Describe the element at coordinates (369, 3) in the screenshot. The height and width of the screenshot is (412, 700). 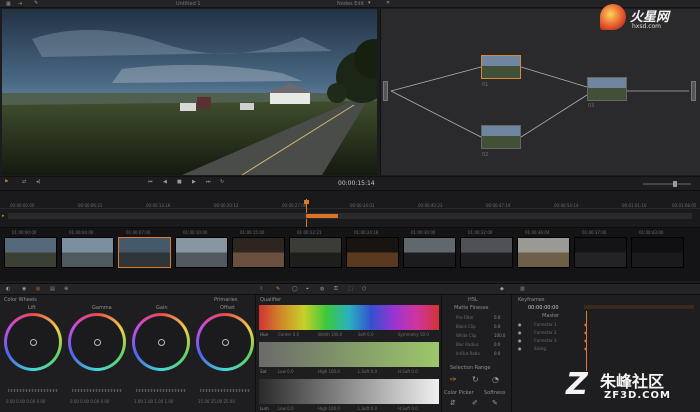
I see `dropdown-icon: ▾` at that location.